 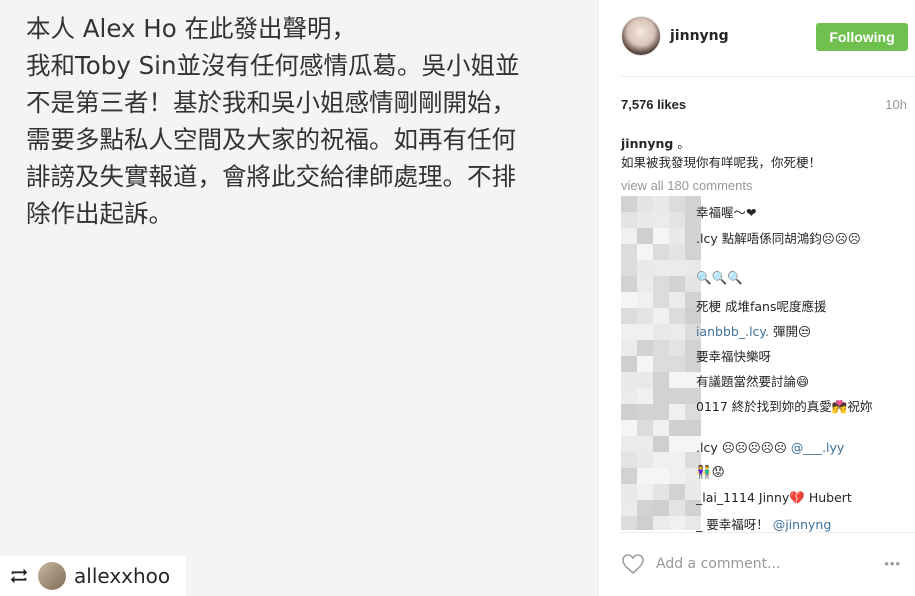 I want to click on comment-mention: @___.lyy, so click(x=818, y=447).